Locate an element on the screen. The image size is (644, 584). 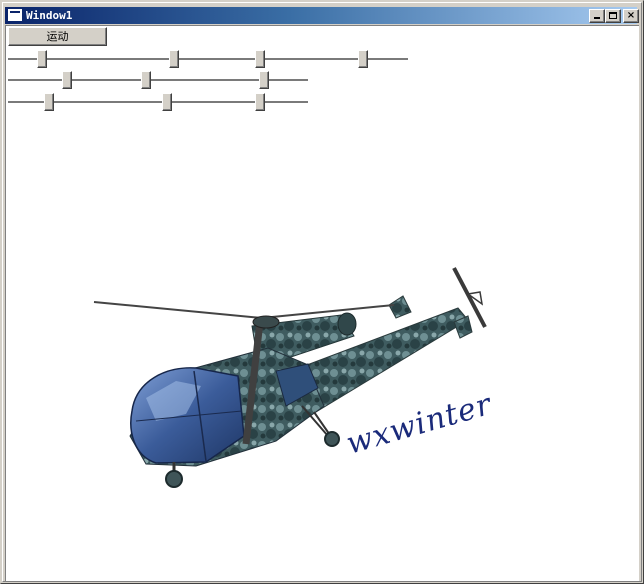
maximize-icon is located at coordinates (613, 15).